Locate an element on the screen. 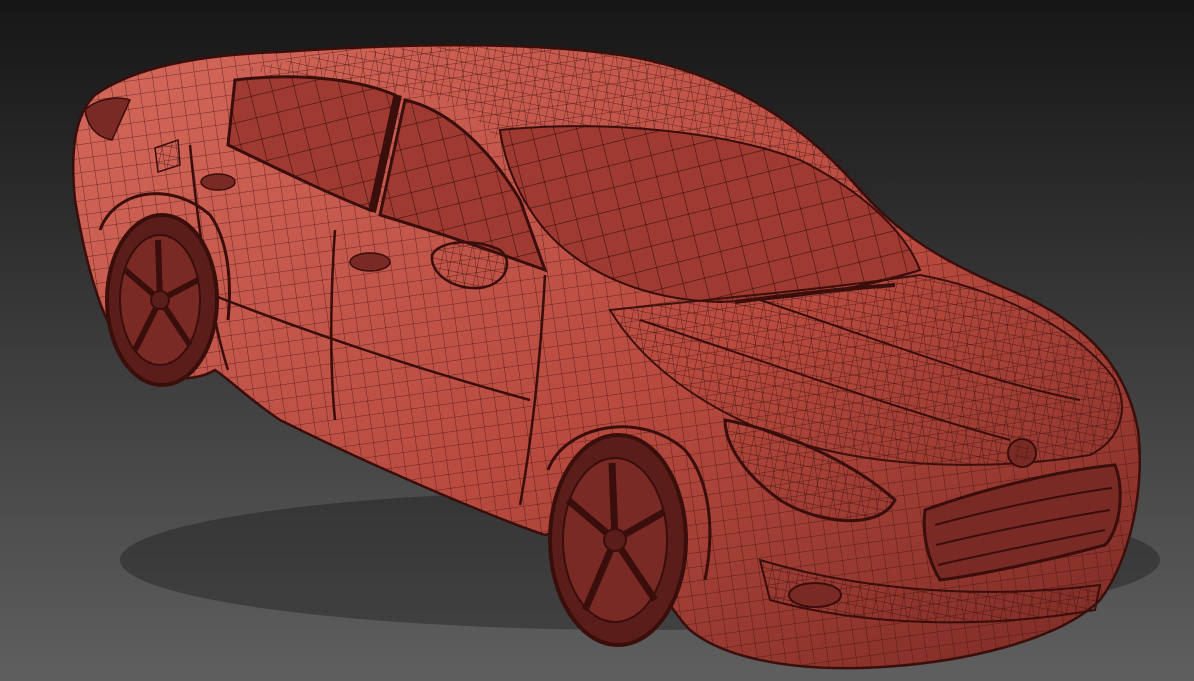  door-handle-front is located at coordinates (370, 262).